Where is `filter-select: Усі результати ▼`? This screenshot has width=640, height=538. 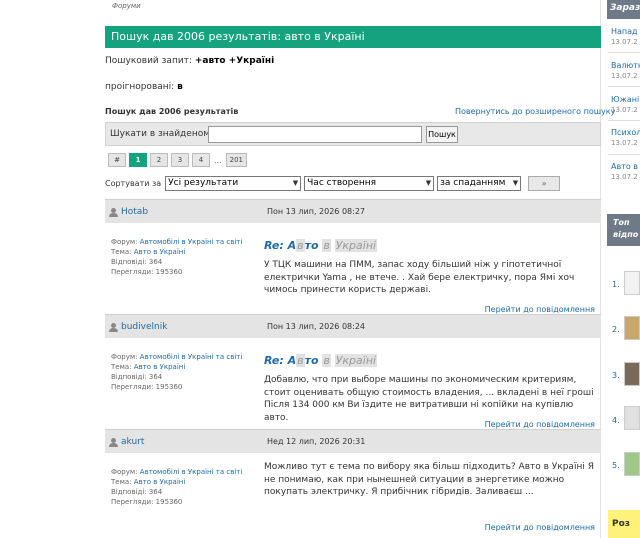
filter-select: Усі результати ▼ is located at coordinates (233, 183).